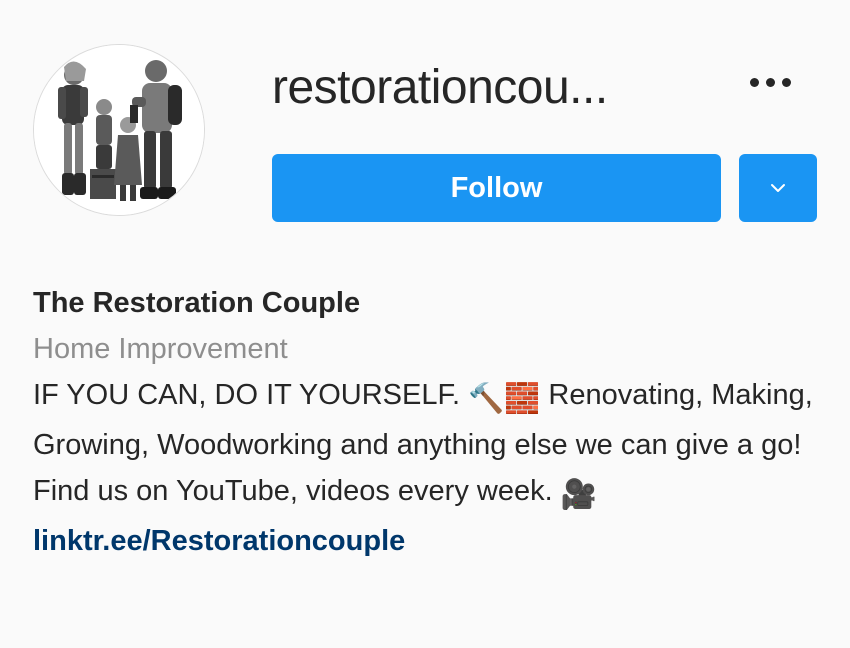 This screenshot has width=850, height=648. What do you see at coordinates (251, 395) in the screenshot?
I see `bio-text-part1: IF YOU CAN, DO IT YOURSELF.` at bounding box center [251, 395].